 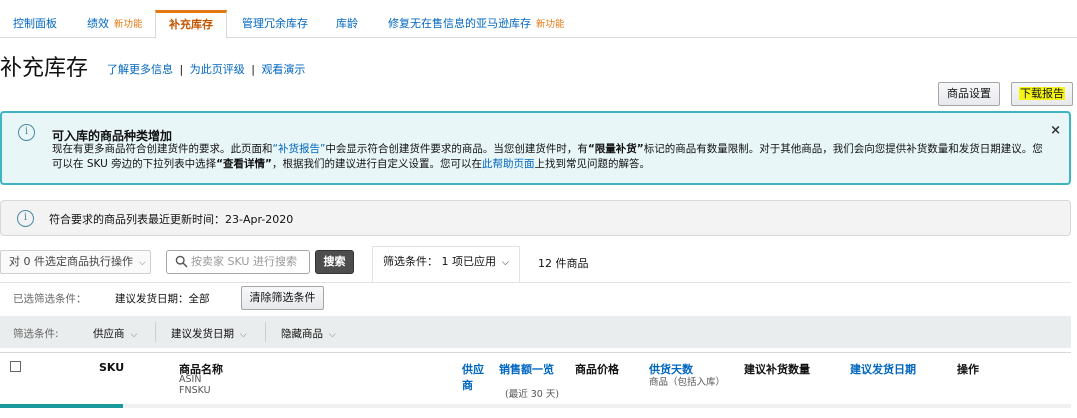 What do you see at coordinates (162, 149) in the screenshot?
I see `info-text: 现在有更多商品符合创建货件的要求。此页面和` at bounding box center [162, 149].